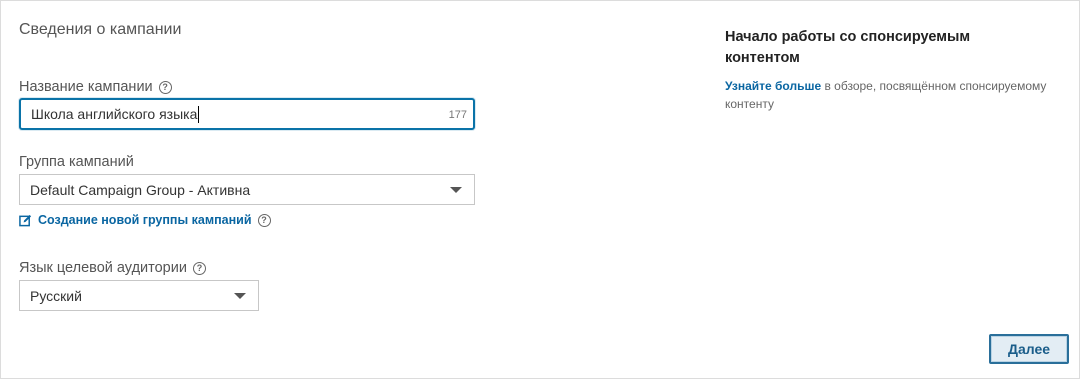 This screenshot has height=379, width=1080. Describe the element at coordinates (25, 220) in the screenshot. I see `edit-icon` at that location.